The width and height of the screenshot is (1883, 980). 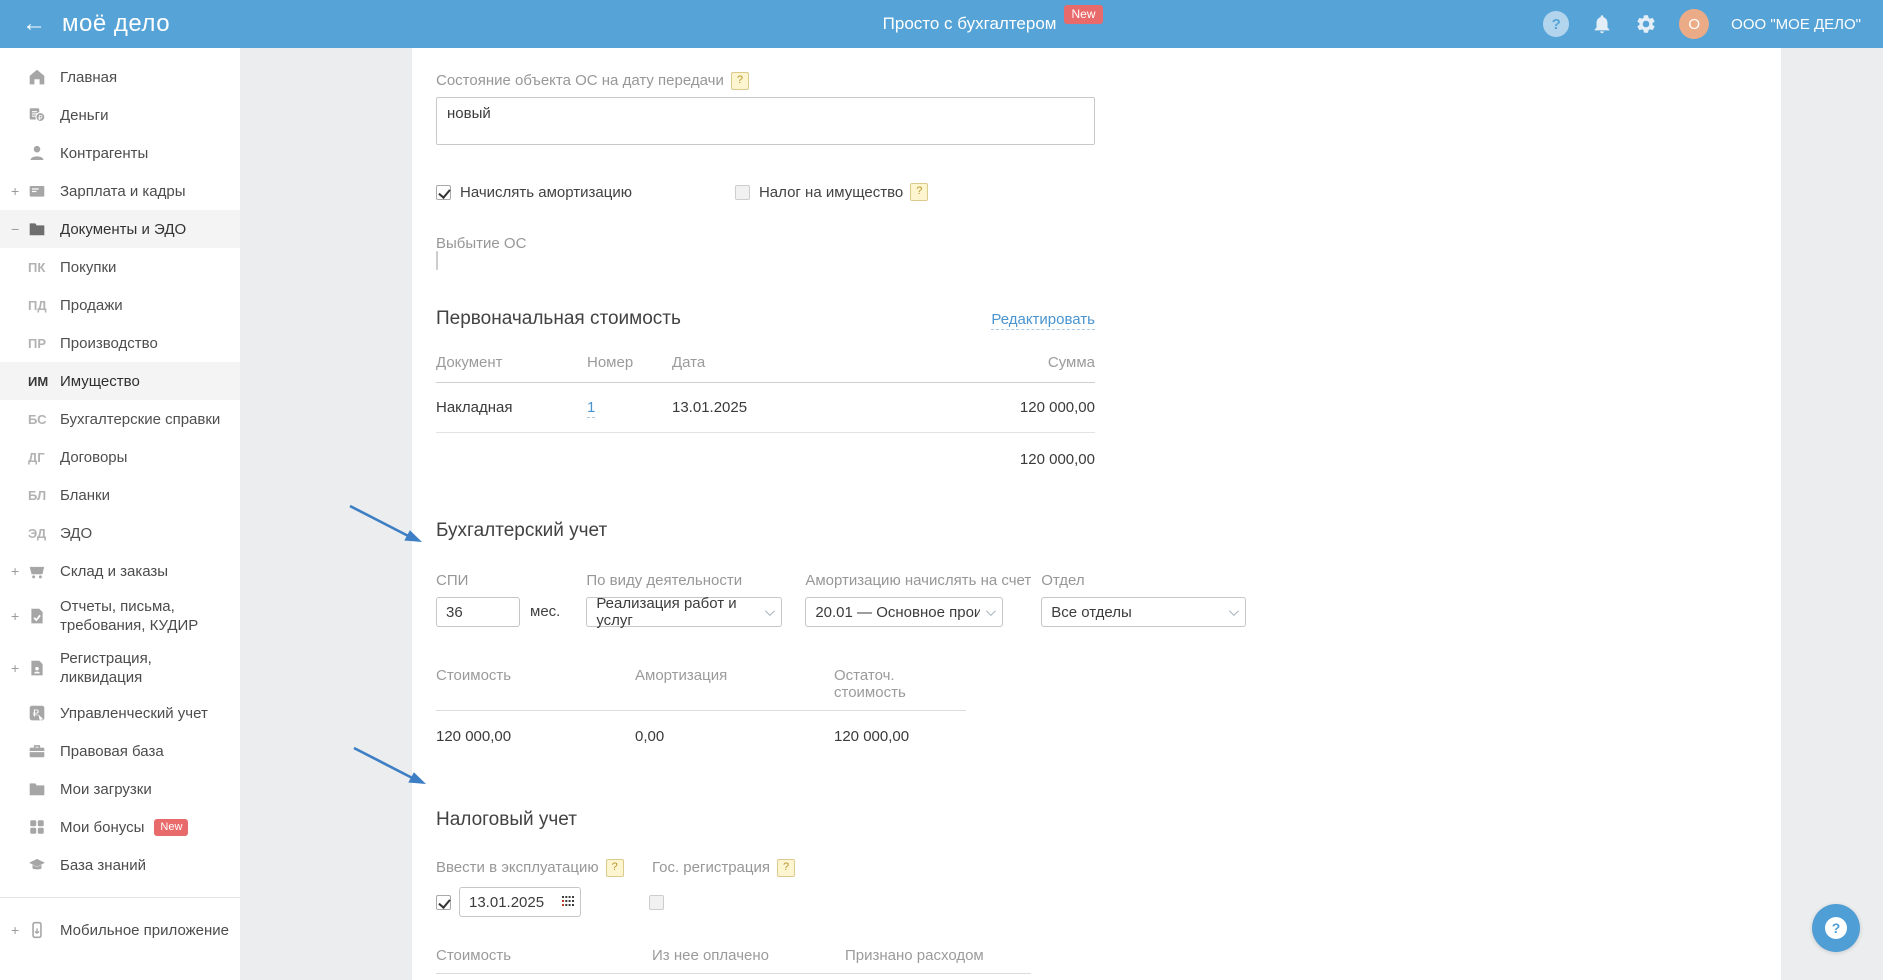 I want to click on support-fab-button: ?, so click(x=1836, y=928).